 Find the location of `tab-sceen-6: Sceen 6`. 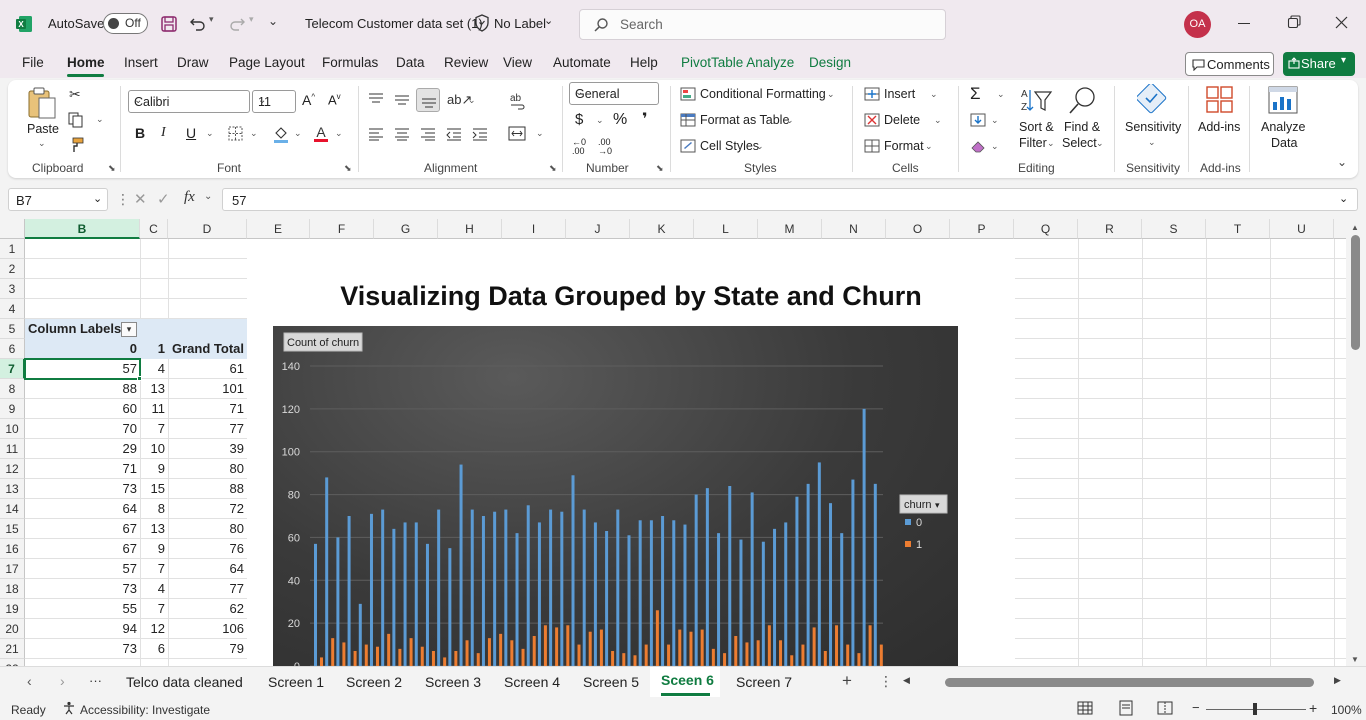

tab-sceen-6: Sceen 6 is located at coordinates (687, 680).